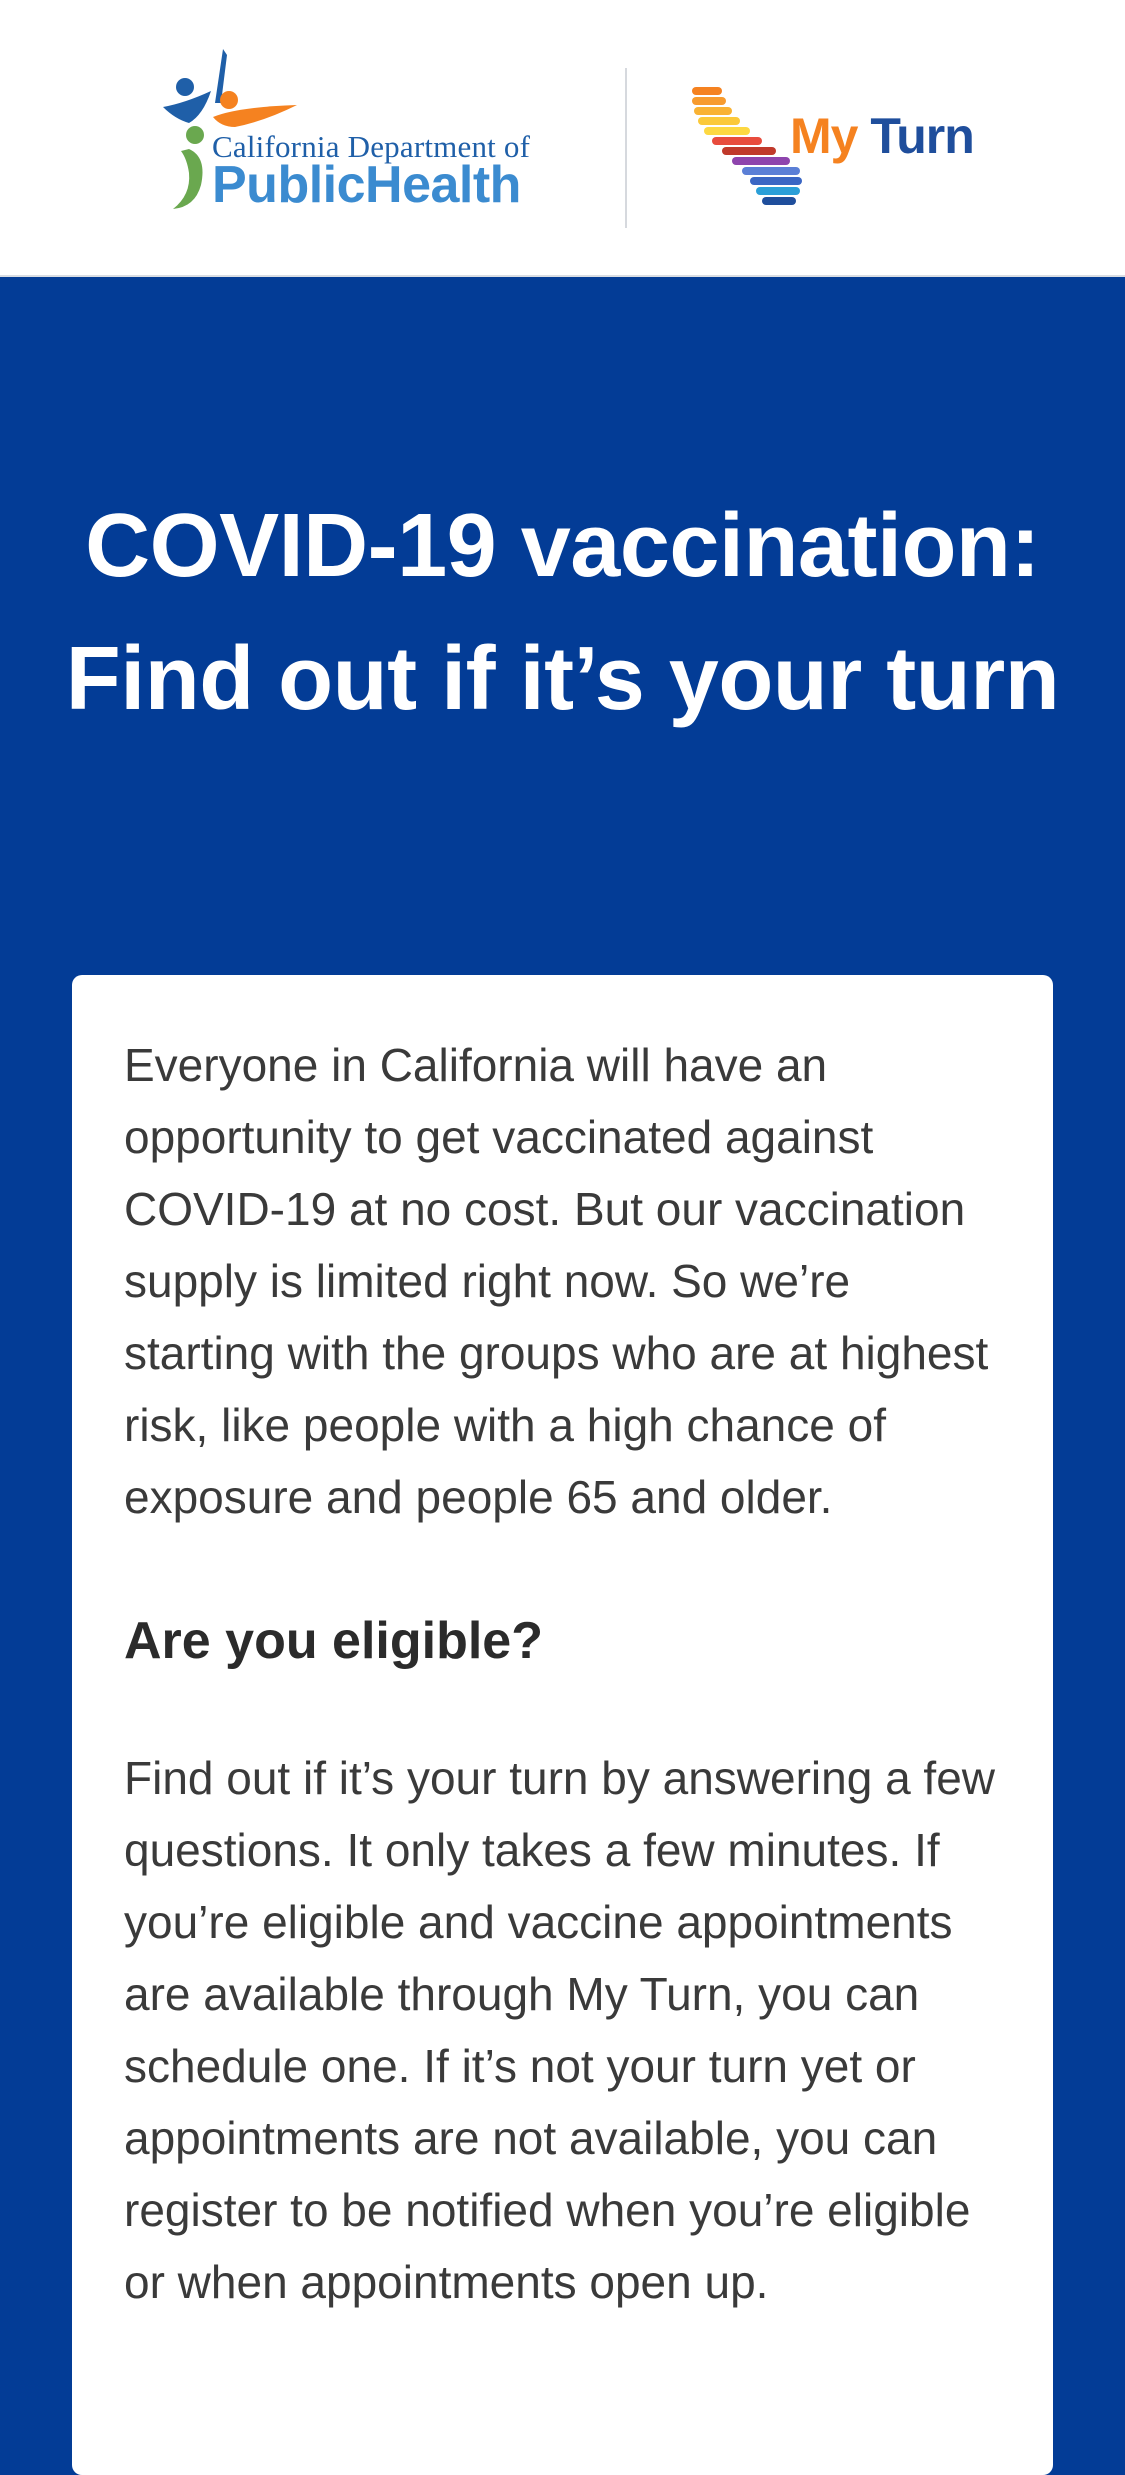 The image size is (1125, 2475). Describe the element at coordinates (360, 130) in the screenshot. I see `cdph-logo: California Department of PublicHealth` at that location.